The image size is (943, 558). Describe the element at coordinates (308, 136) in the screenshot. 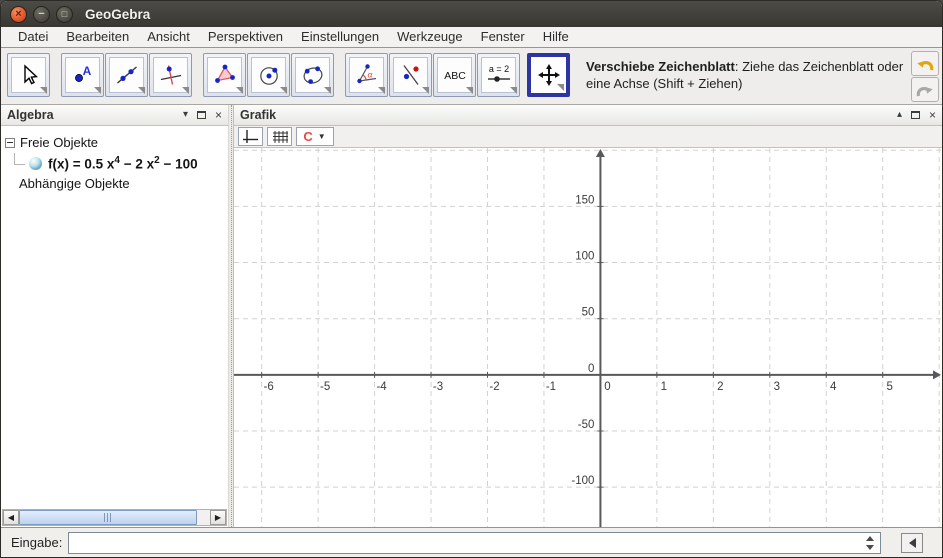

I see `magnet-icon: C` at that location.